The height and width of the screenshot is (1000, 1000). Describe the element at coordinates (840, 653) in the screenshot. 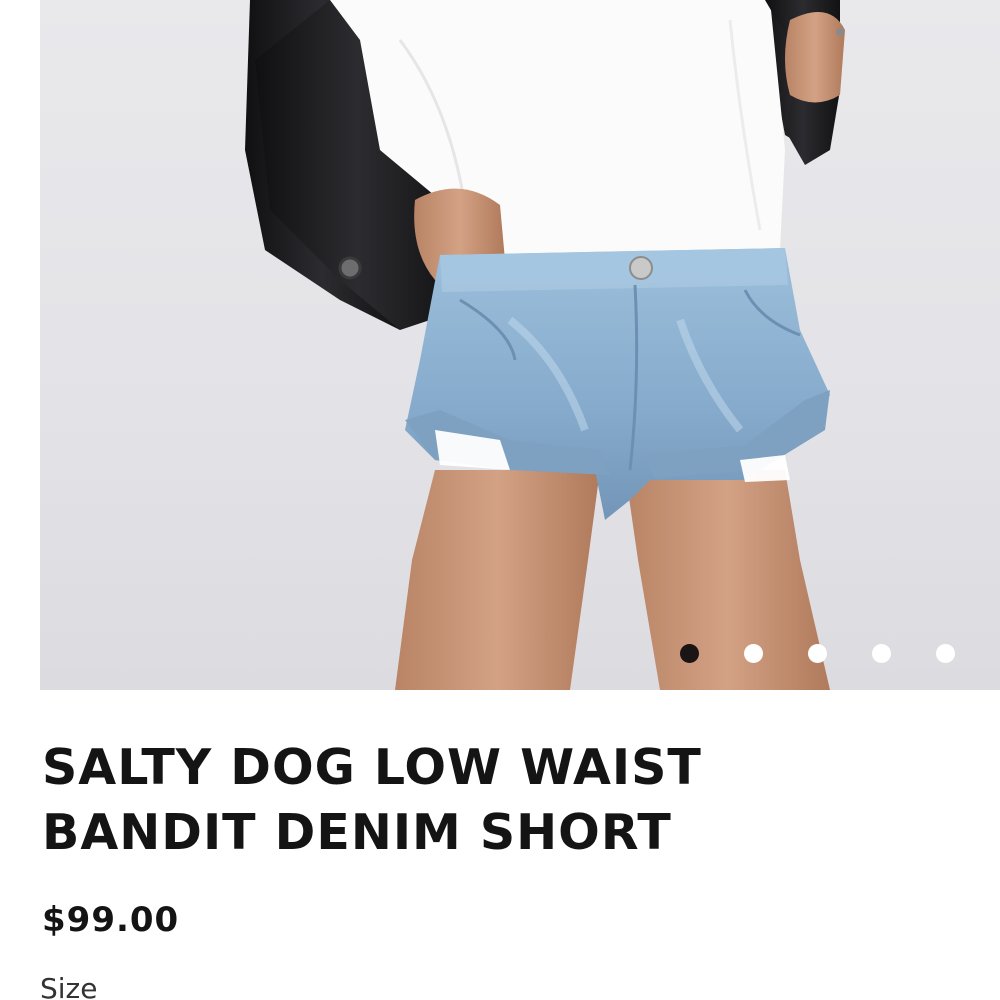

I see `carousel-pagination` at that location.